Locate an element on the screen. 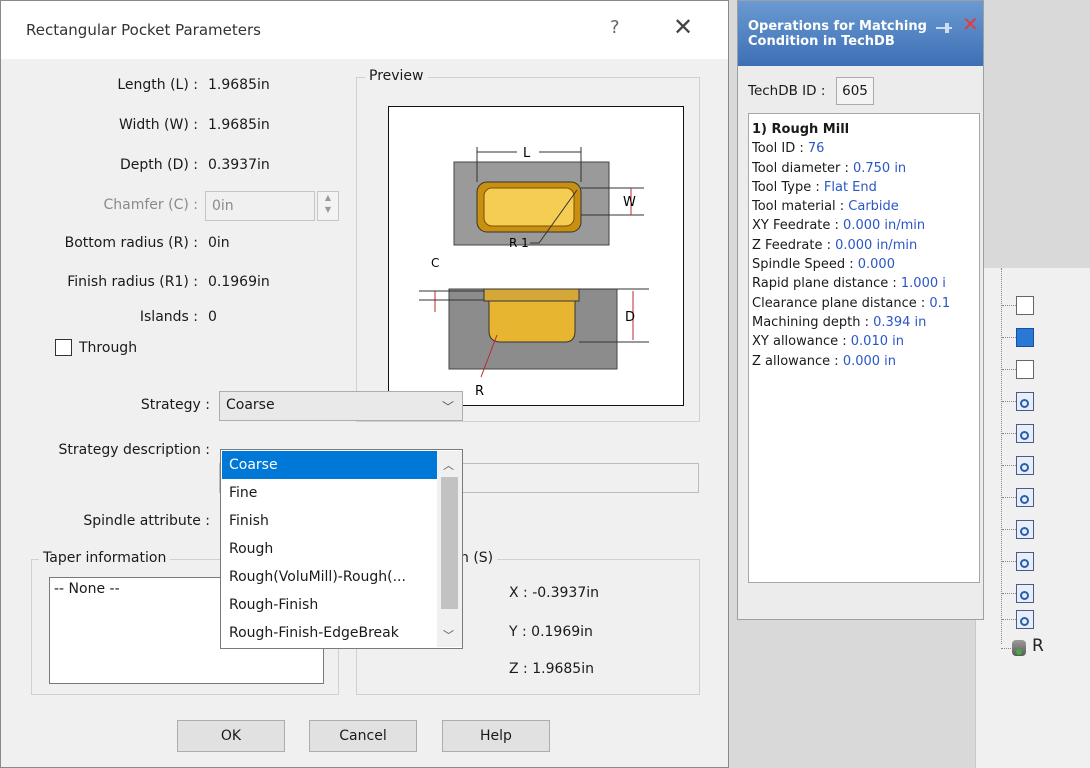 The width and height of the screenshot is (1090, 768). position-x: X : -0.3937in is located at coordinates (554, 593).